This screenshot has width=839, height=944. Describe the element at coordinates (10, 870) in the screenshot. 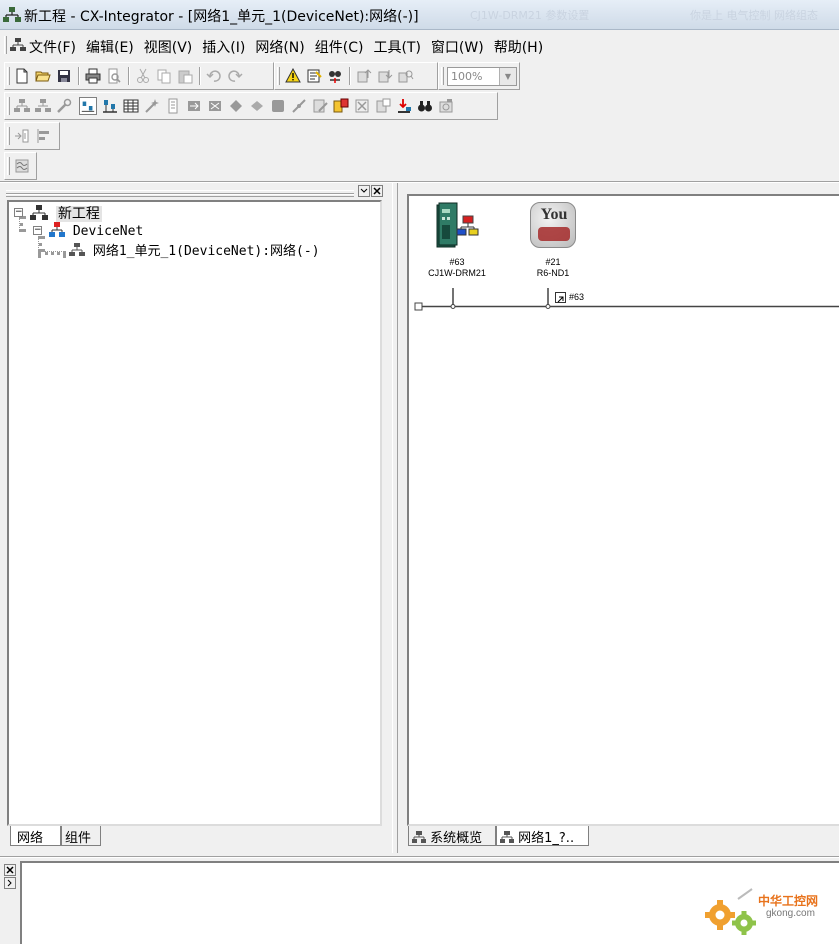

I see `output-close-button` at that location.